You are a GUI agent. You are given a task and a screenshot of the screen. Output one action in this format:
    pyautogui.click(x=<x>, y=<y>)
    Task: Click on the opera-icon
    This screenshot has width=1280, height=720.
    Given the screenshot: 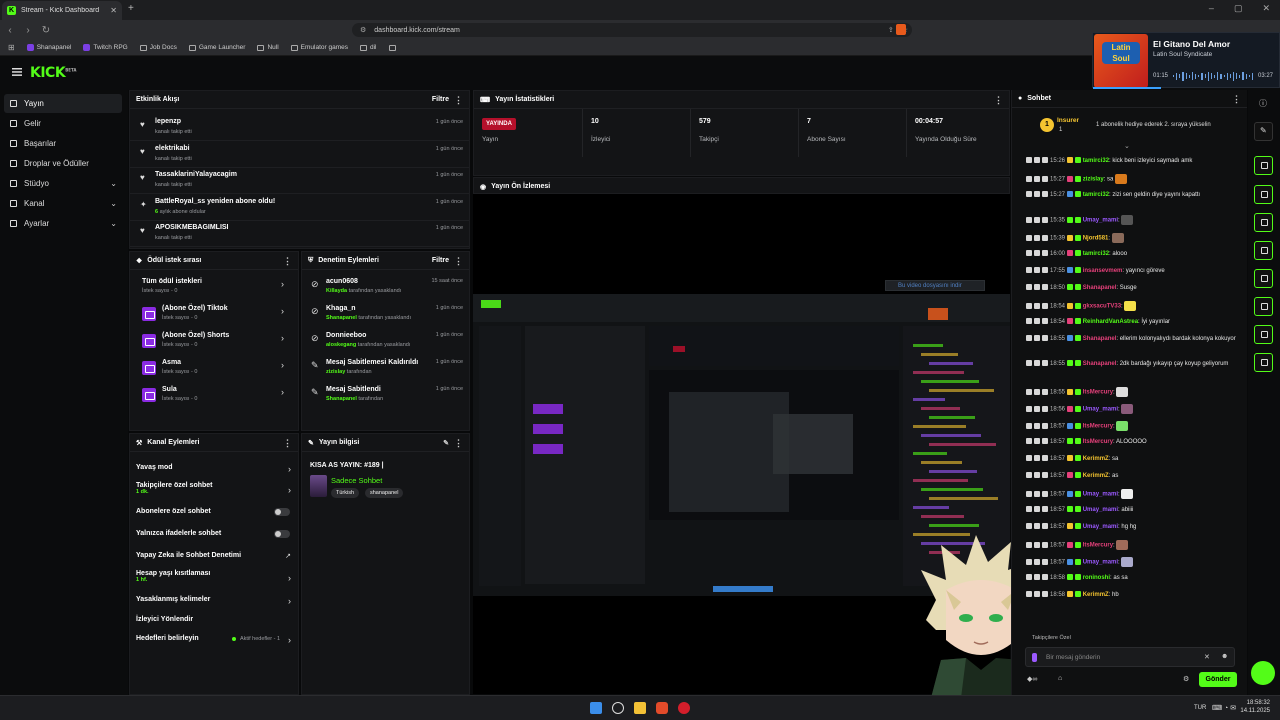 What is the action you would take?
    pyautogui.click(x=684, y=708)
    